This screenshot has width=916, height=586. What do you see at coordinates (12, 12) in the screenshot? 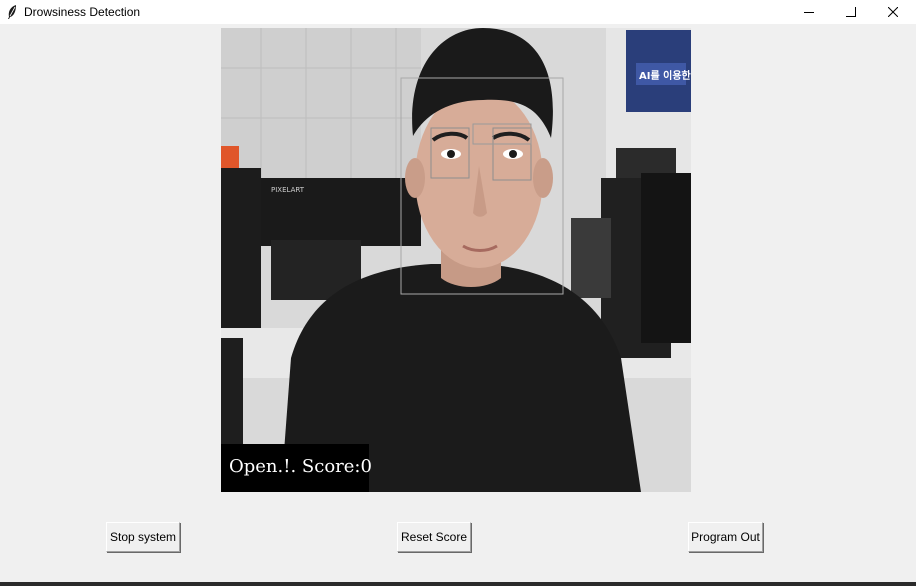
I see `feather-icon` at bounding box center [12, 12].